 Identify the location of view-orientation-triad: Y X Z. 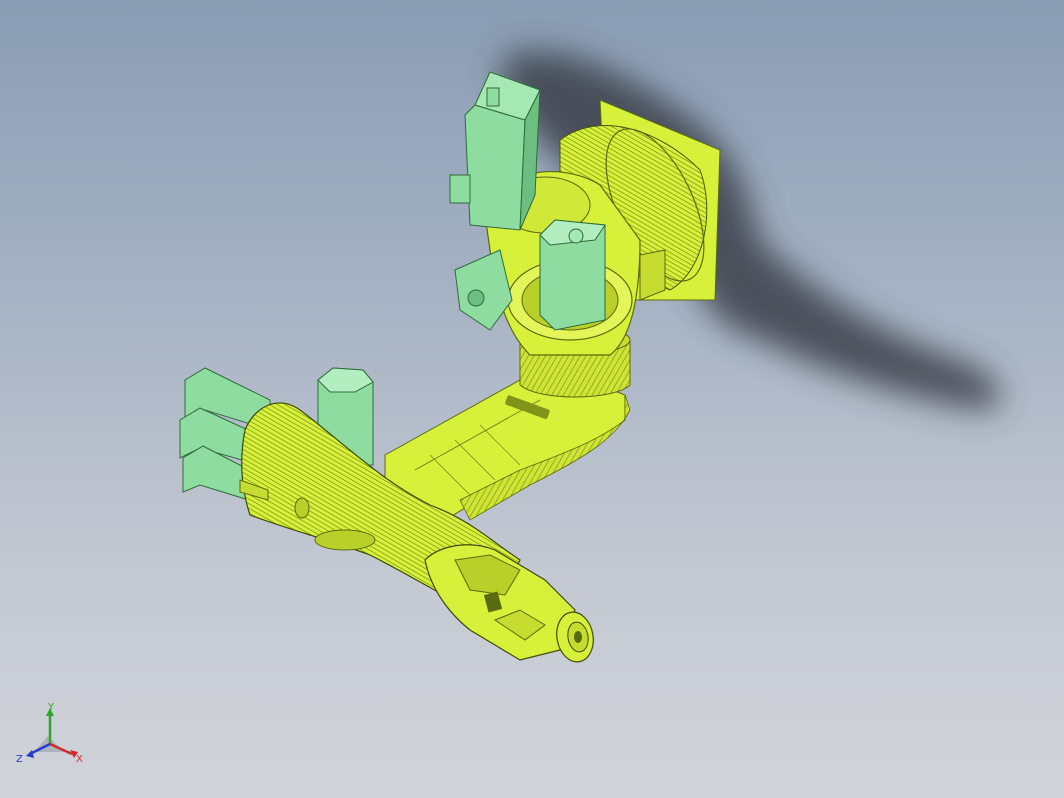
(54, 740).